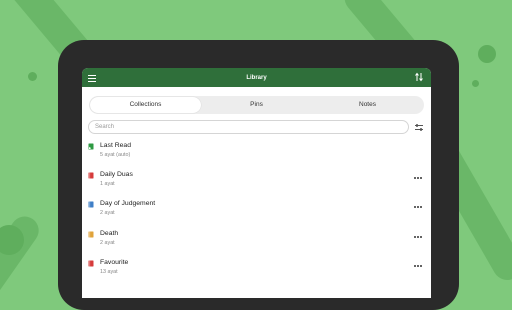  What do you see at coordinates (115, 145) in the screenshot?
I see `list-item-title: Last Read` at bounding box center [115, 145].